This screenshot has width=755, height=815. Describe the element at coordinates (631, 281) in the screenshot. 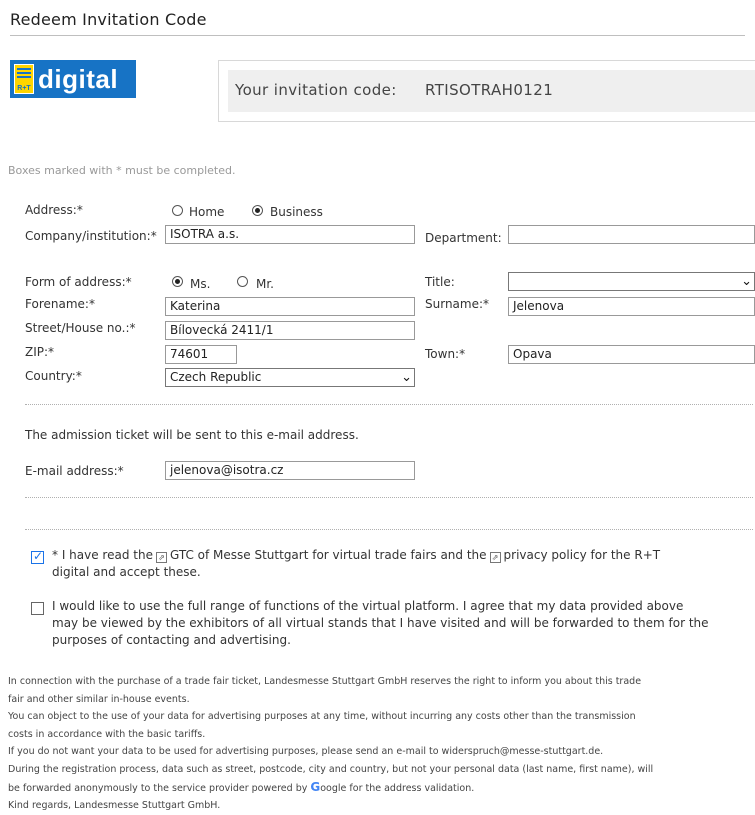

I see `title-select: ⌄` at that location.